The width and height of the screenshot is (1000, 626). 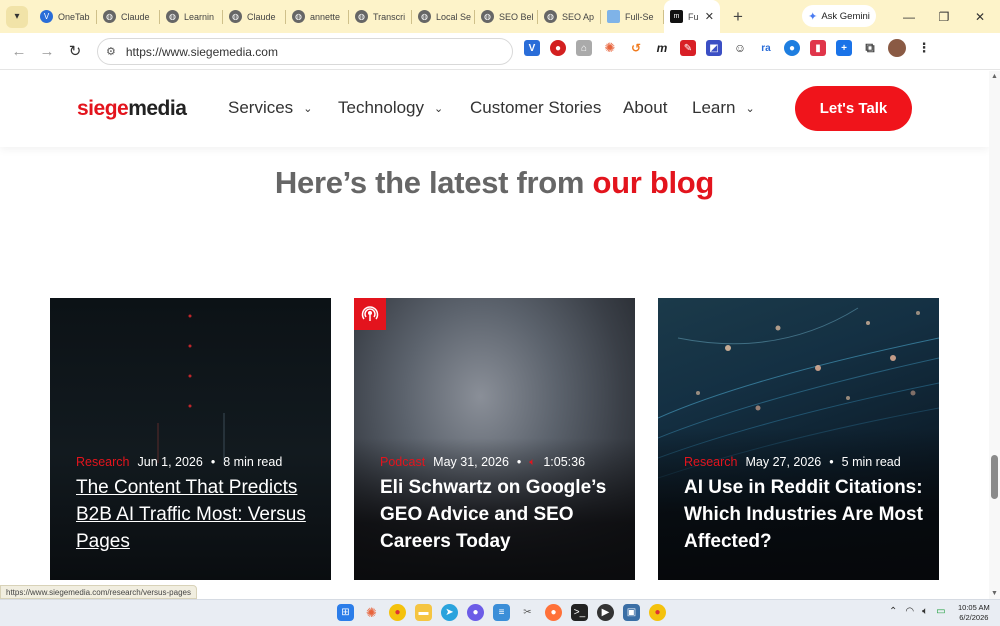 I want to click on claude-app-icon: ✺, so click(x=371, y=612).